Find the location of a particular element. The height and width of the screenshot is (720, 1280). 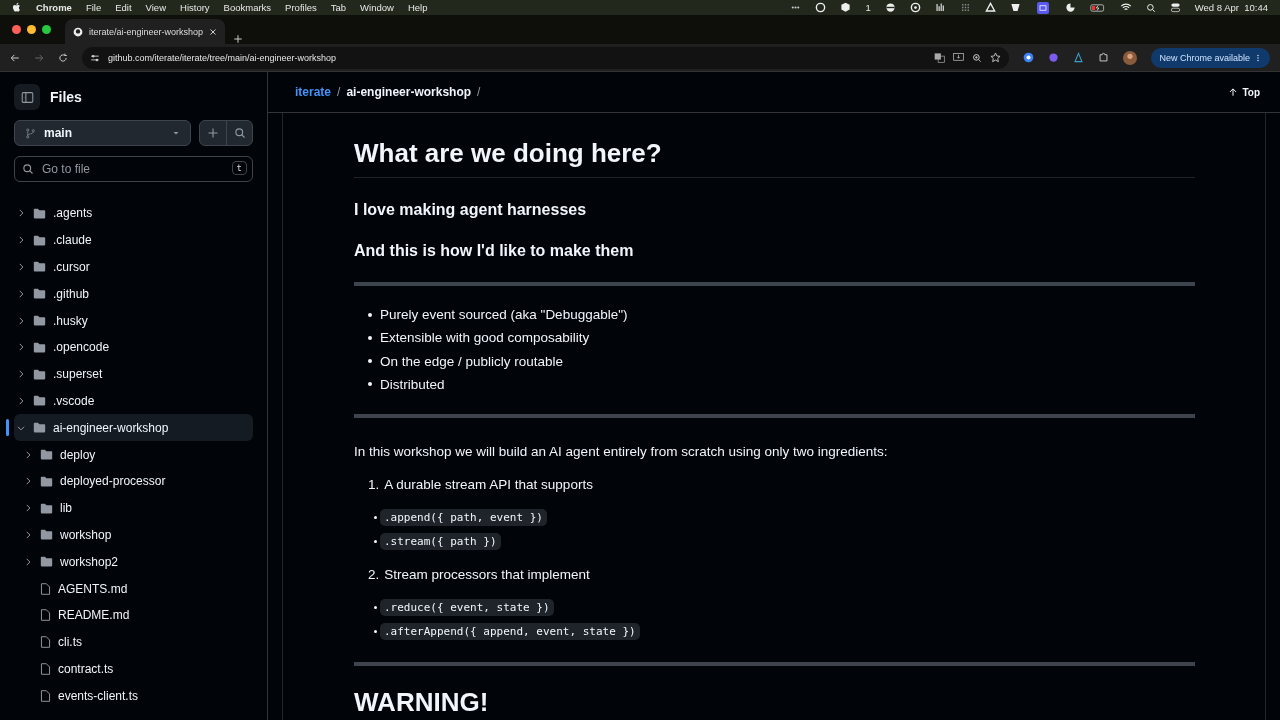

tree-item: cli.ts is located at coordinates (133, 642).